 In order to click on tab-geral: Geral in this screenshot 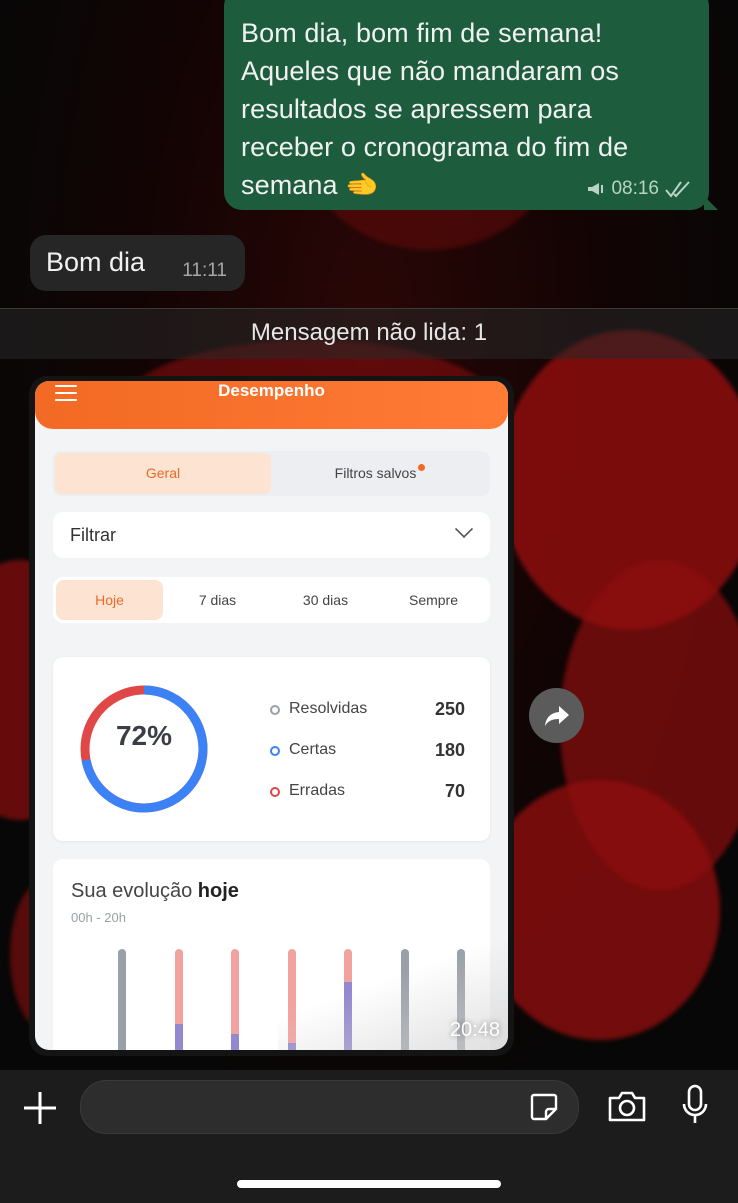, I will do `click(163, 473)`.